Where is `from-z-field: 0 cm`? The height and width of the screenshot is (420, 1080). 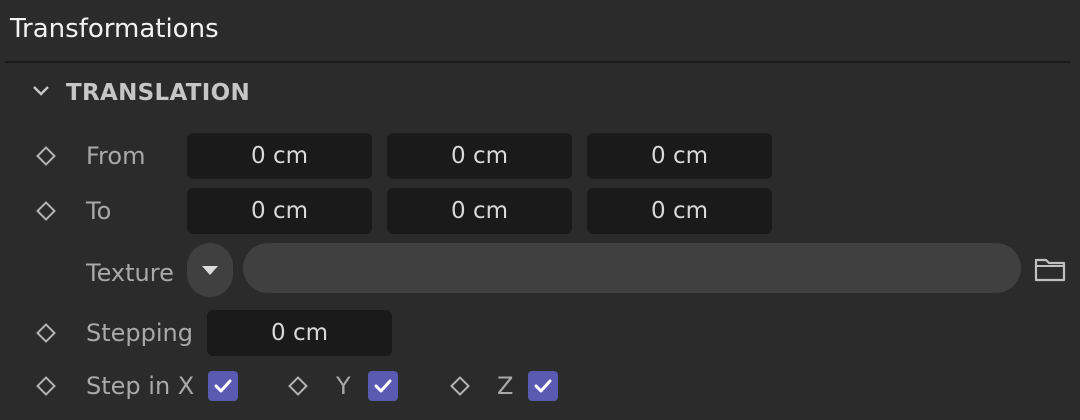 from-z-field: 0 cm is located at coordinates (679, 156).